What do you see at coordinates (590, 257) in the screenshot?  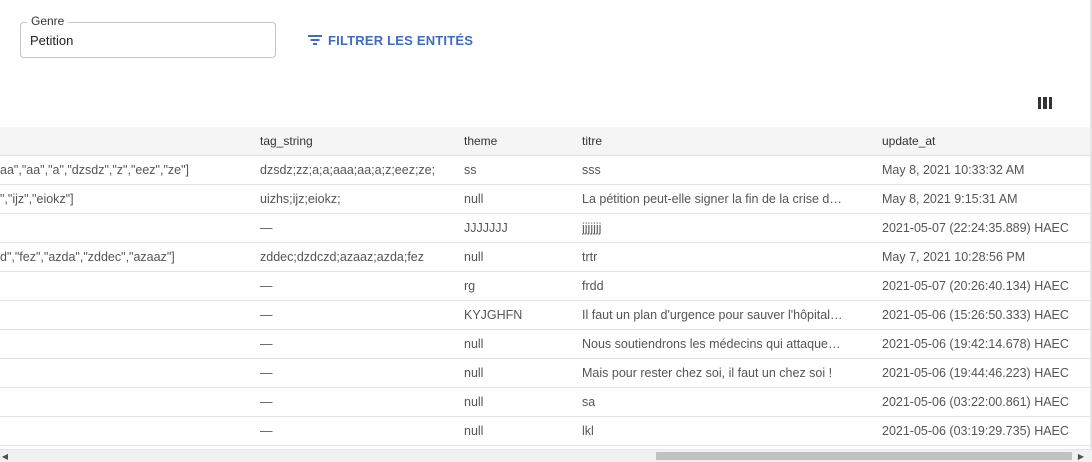 I see `cell-titre: trtr` at bounding box center [590, 257].